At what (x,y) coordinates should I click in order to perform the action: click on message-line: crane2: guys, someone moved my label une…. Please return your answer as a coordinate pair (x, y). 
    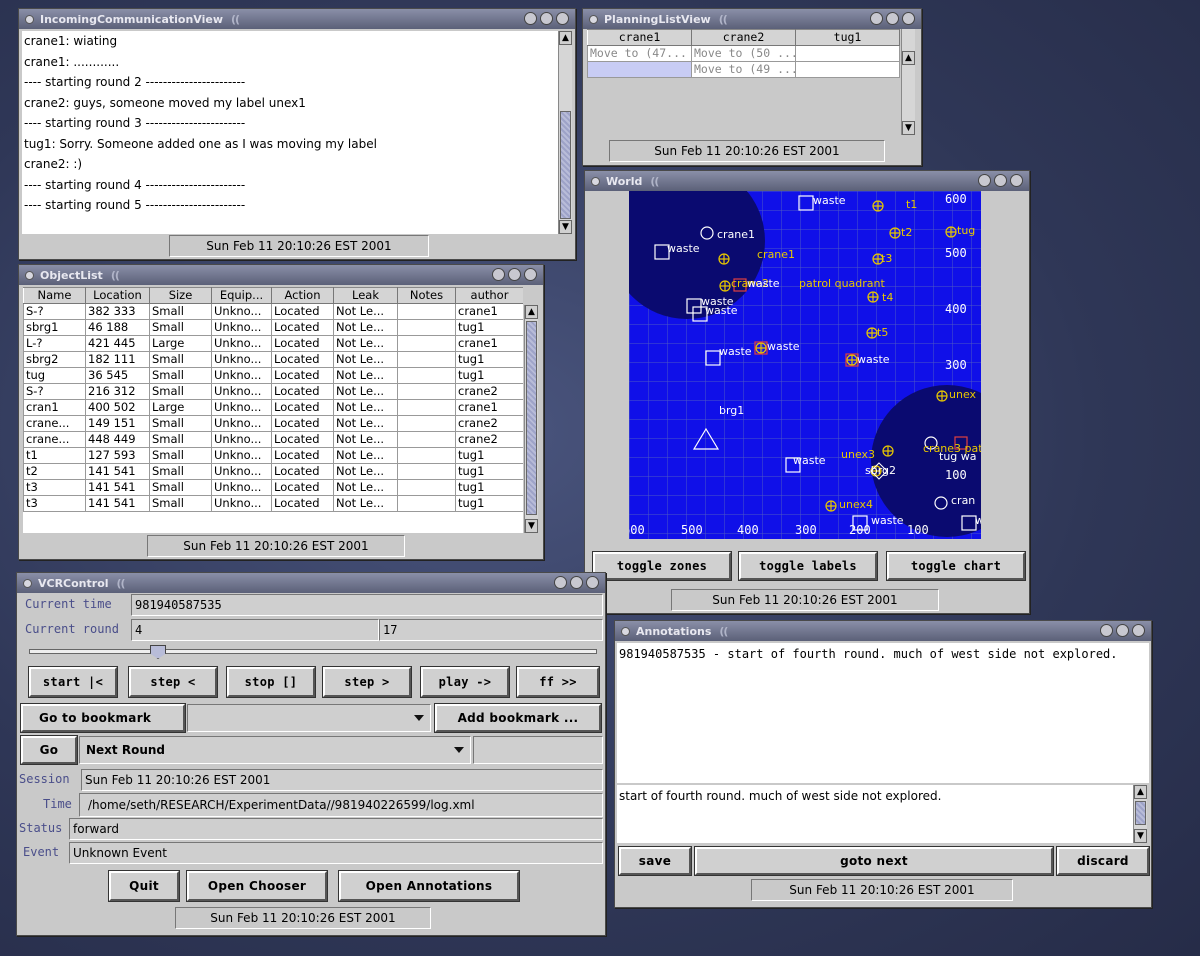
    Looking at the image, I should click on (290, 103).